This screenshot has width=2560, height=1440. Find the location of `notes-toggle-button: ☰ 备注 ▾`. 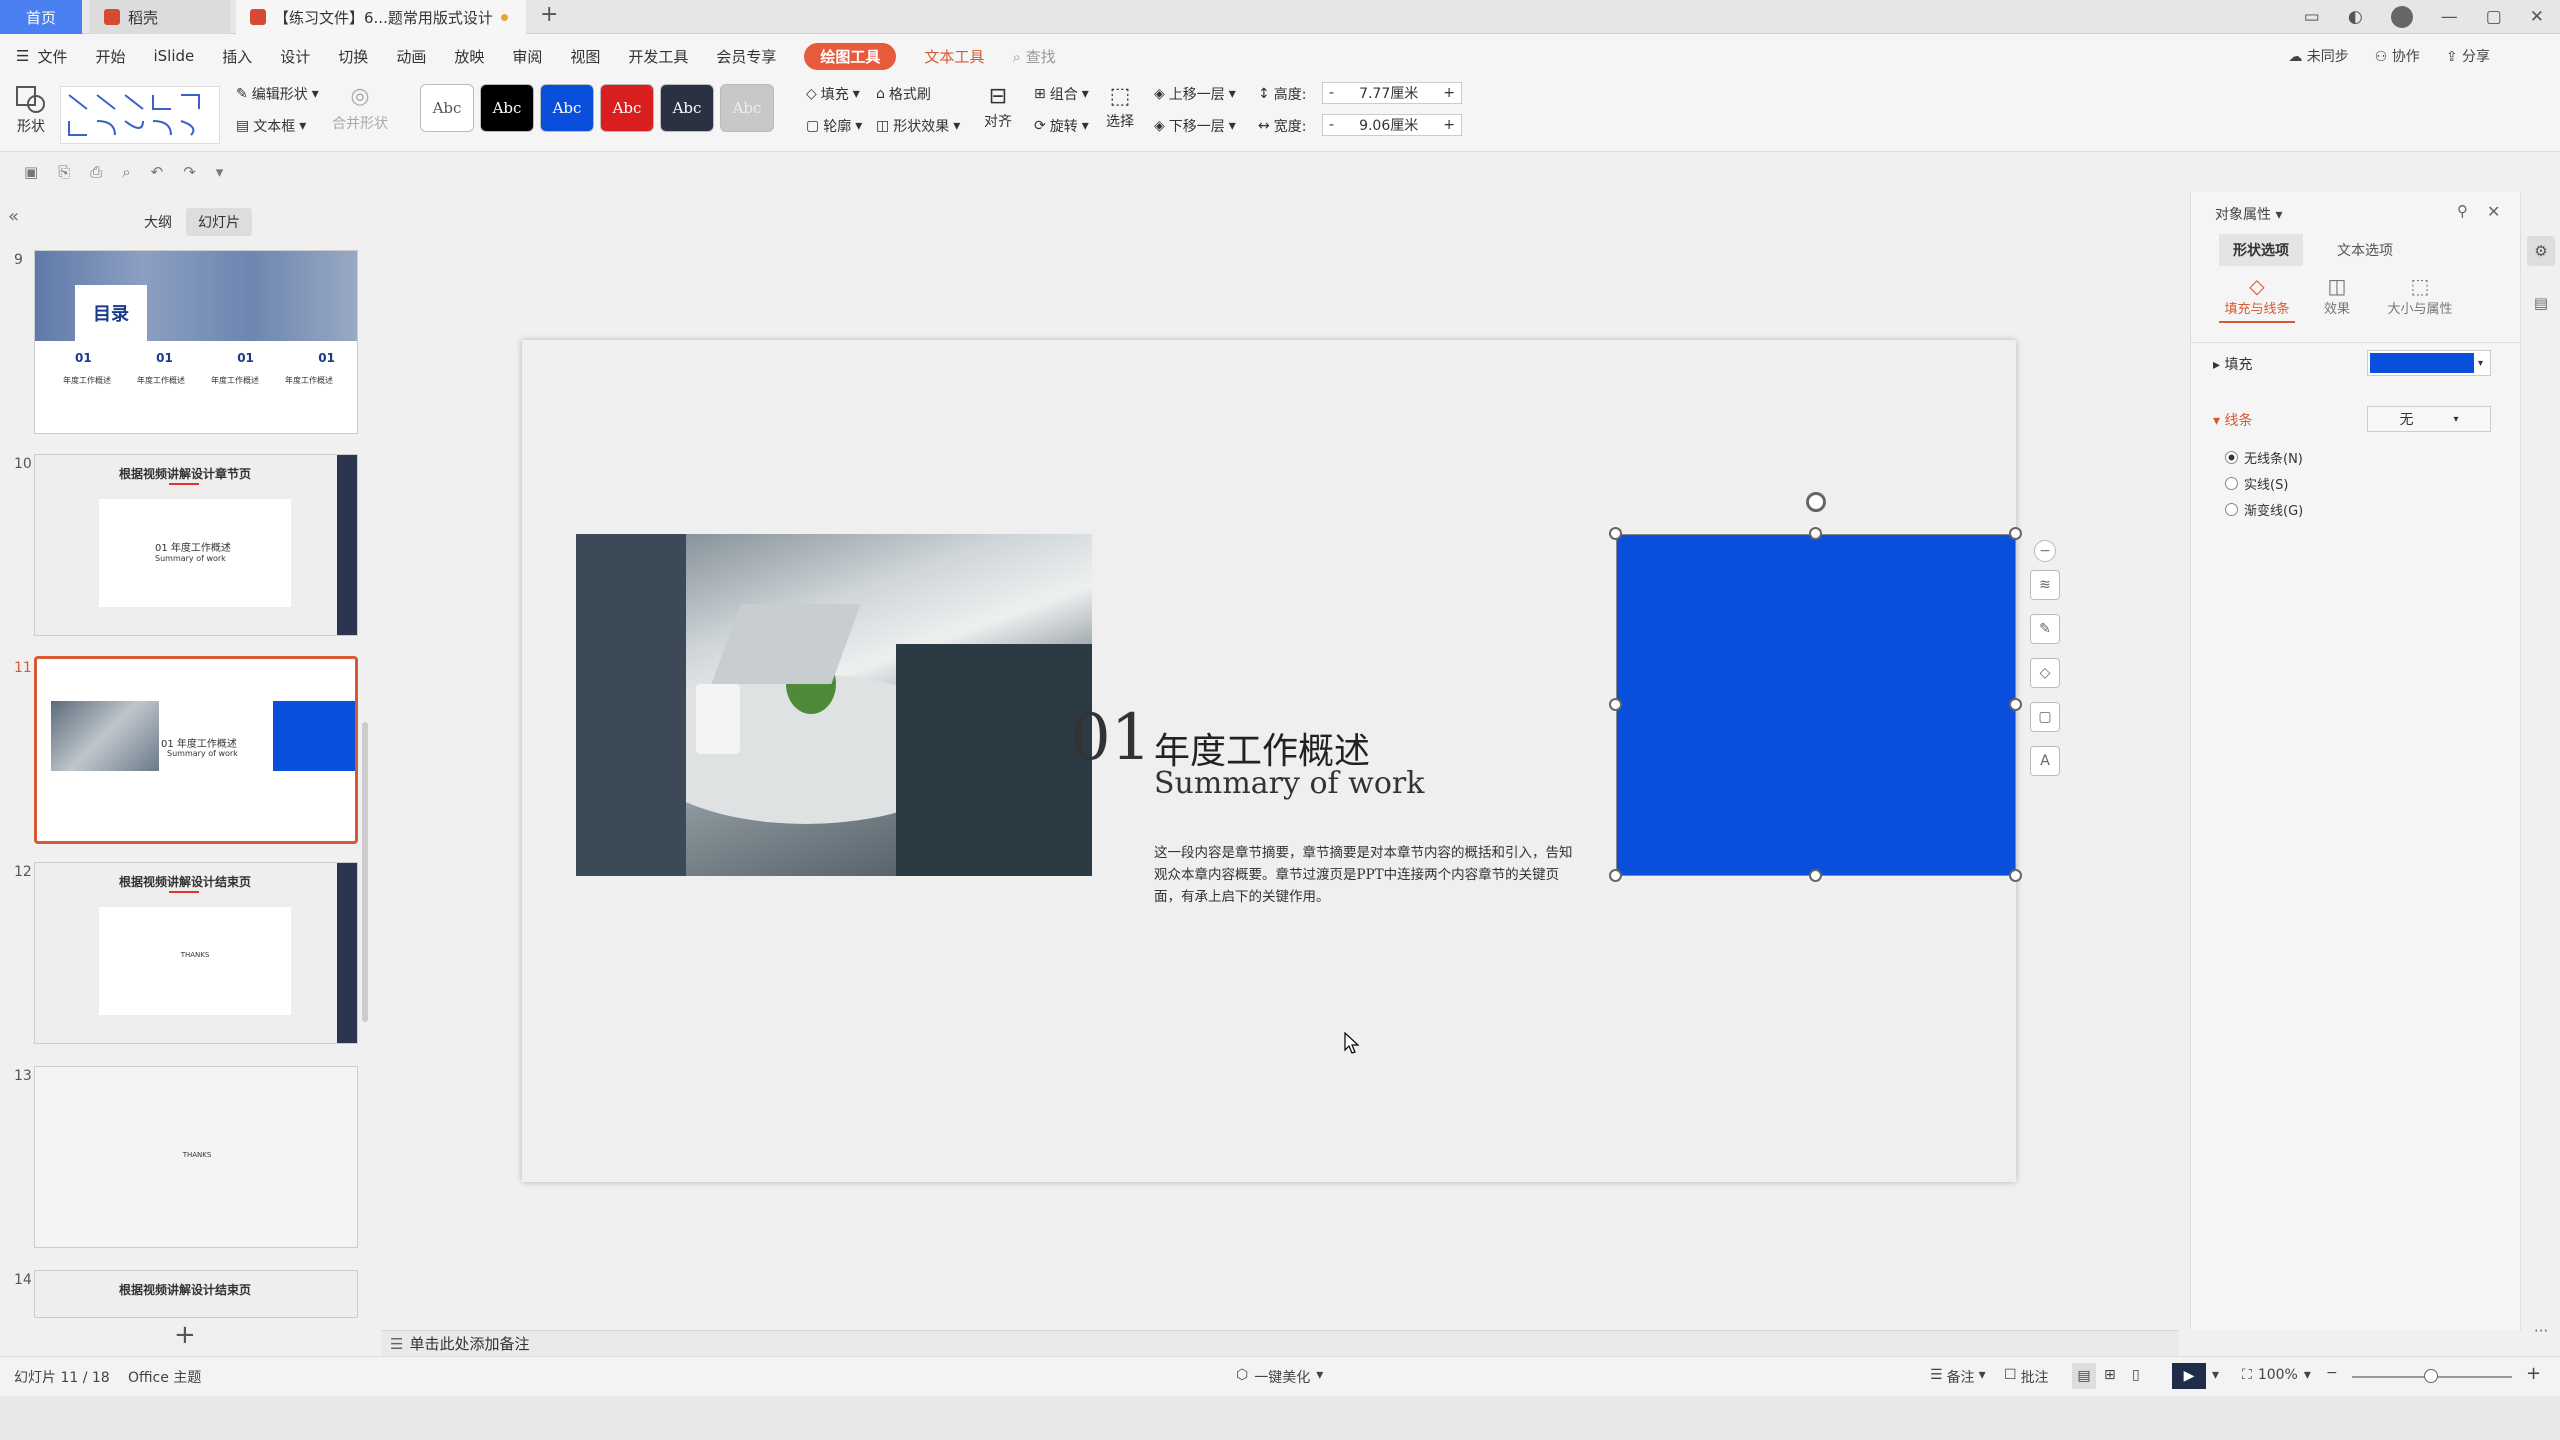

notes-toggle-button: ☰ 备注 ▾ is located at coordinates (1958, 1377).